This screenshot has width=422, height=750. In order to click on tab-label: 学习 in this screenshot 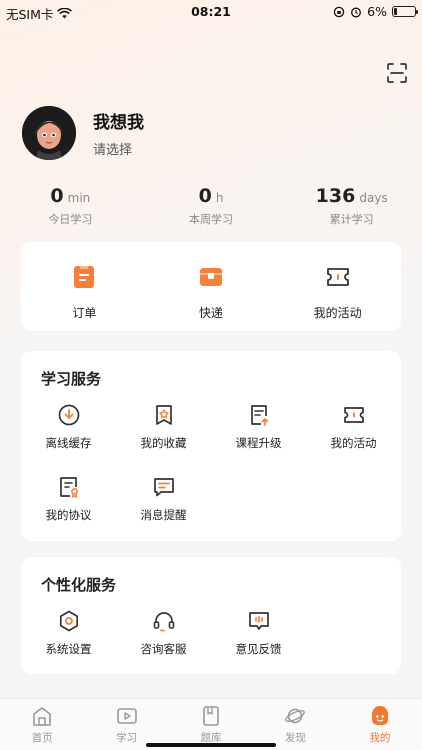, I will do `click(127, 738)`.